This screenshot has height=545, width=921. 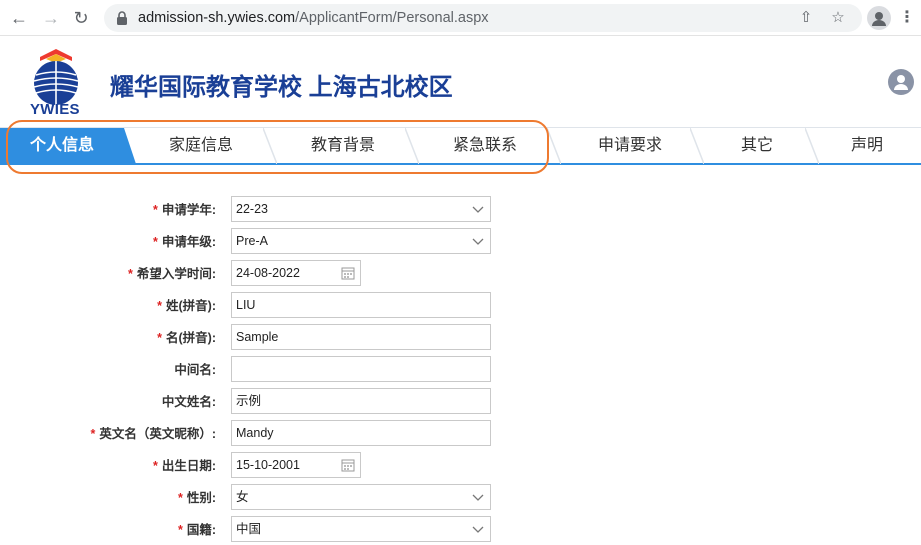 I want to click on reload-icon: ↻, so click(x=81, y=18).